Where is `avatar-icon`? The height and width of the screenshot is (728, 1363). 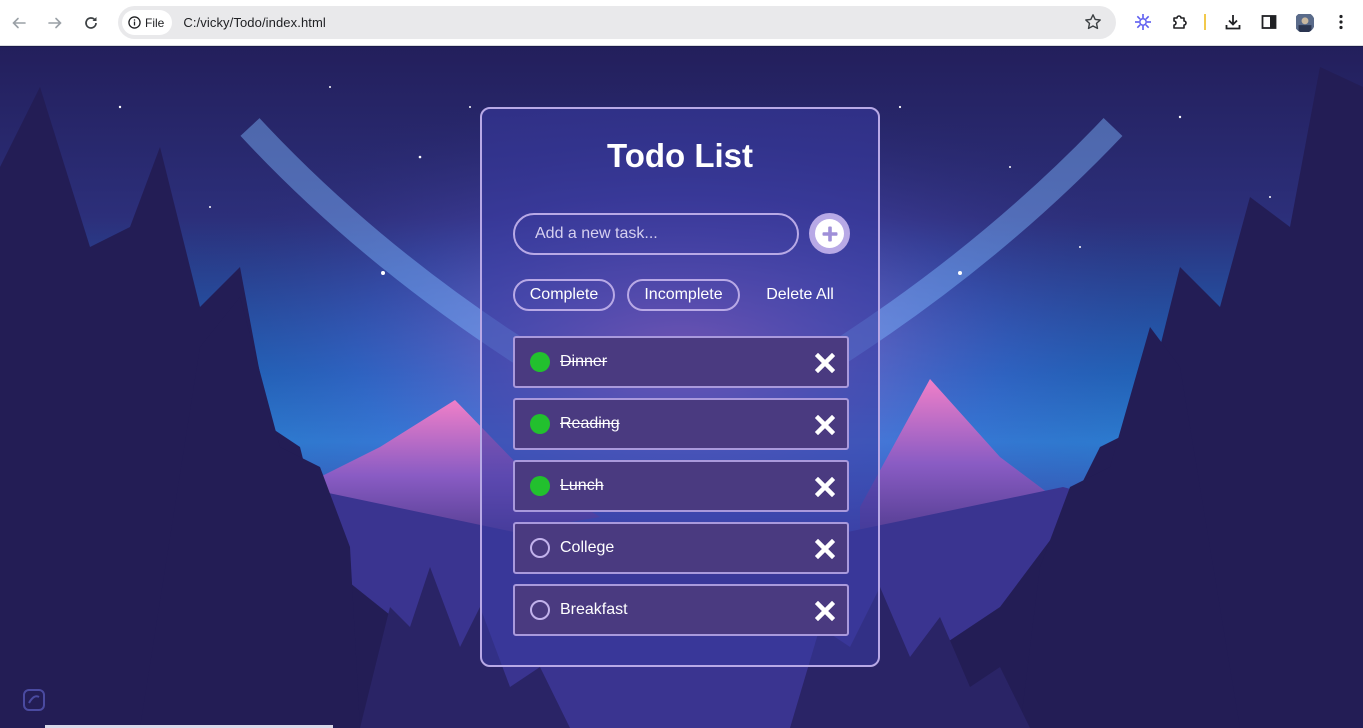 avatar-icon is located at coordinates (1304, 22).